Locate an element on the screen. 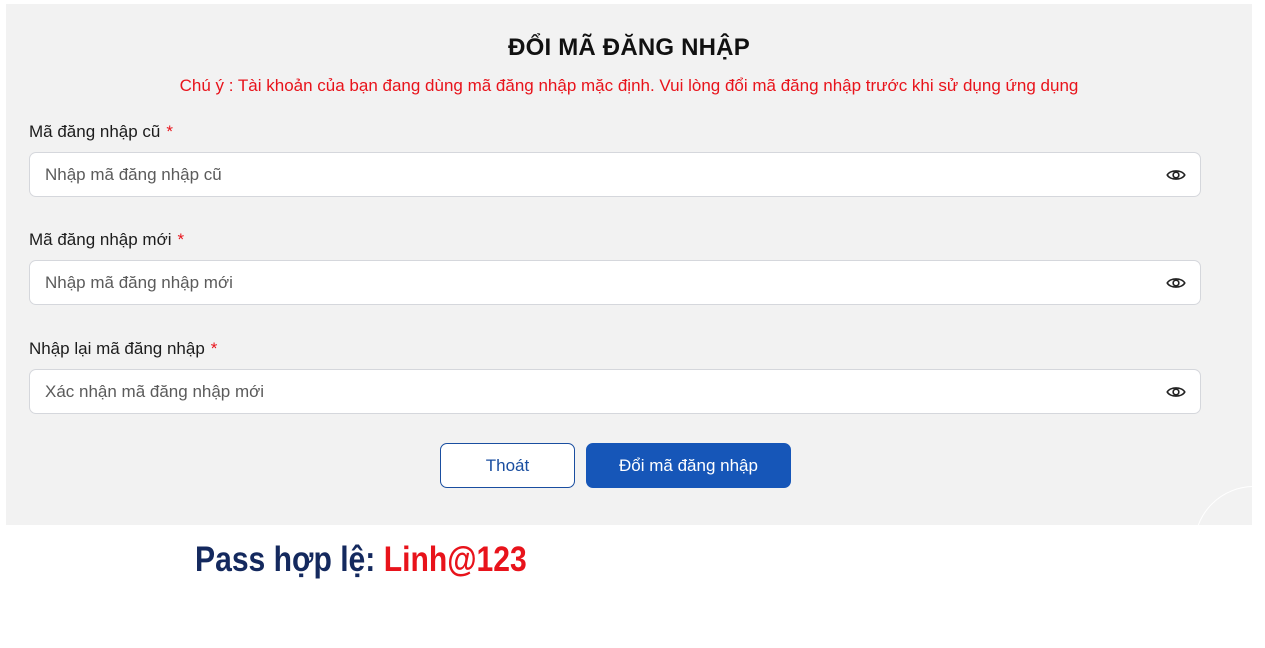 The image size is (1265, 648). dialog-title: ĐỔI MÃ ĐĂNG NHẬP is located at coordinates (629, 47).